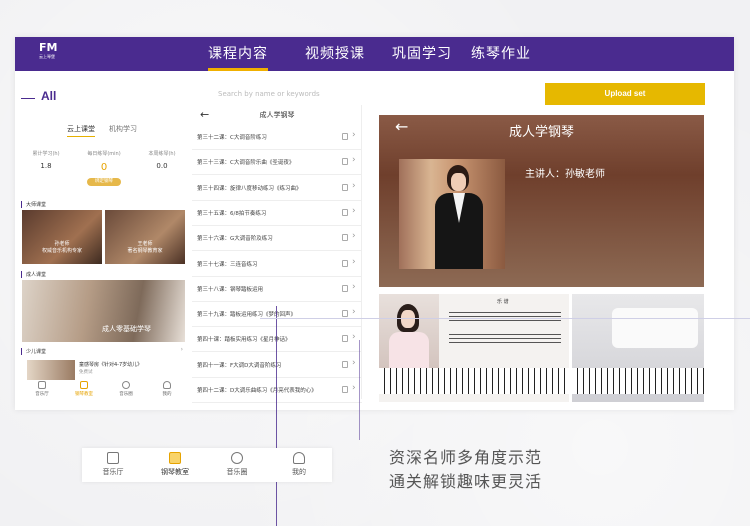 The width and height of the screenshot is (750, 526). What do you see at coordinates (501, 54) in the screenshot?
I see `tab-practice-homework: 练琴作业` at bounding box center [501, 54].